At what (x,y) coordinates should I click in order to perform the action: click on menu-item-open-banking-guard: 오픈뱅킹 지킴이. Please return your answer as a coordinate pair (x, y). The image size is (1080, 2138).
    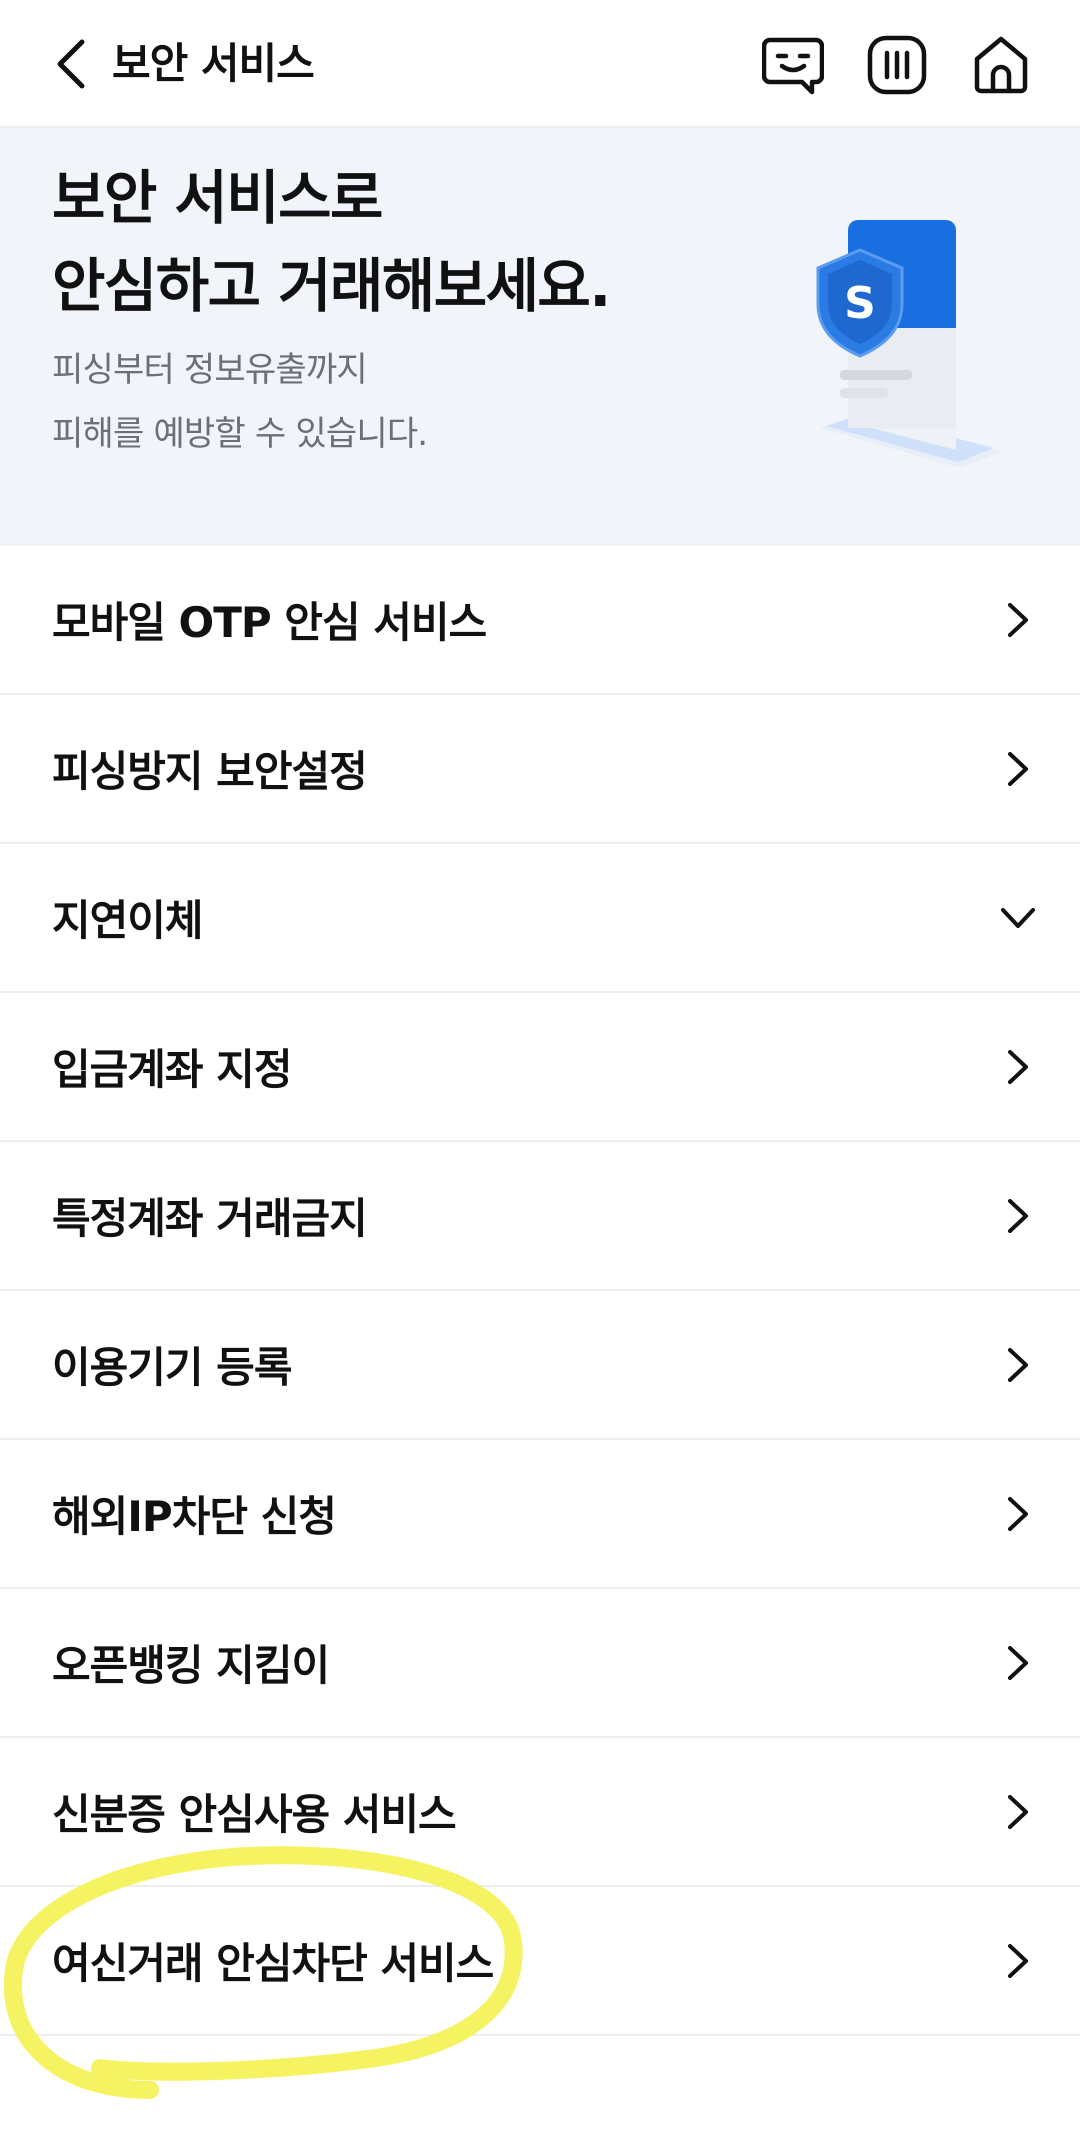
    Looking at the image, I should click on (540, 1663).